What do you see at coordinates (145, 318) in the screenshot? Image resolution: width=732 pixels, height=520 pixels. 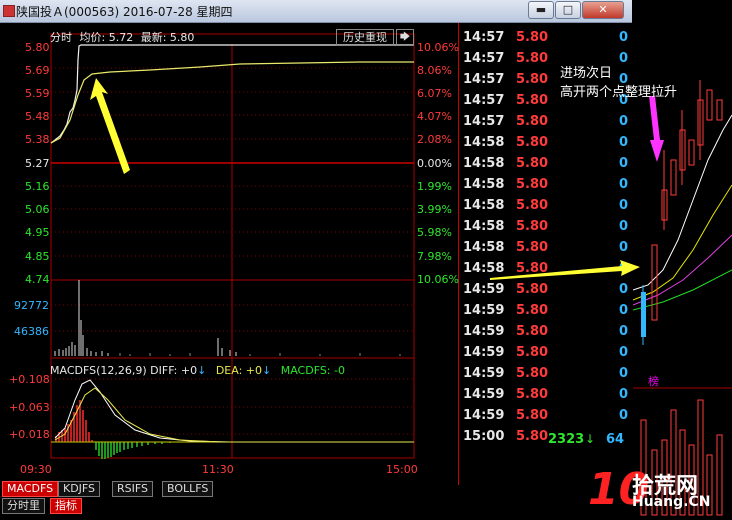 I see `volume-bars` at bounding box center [145, 318].